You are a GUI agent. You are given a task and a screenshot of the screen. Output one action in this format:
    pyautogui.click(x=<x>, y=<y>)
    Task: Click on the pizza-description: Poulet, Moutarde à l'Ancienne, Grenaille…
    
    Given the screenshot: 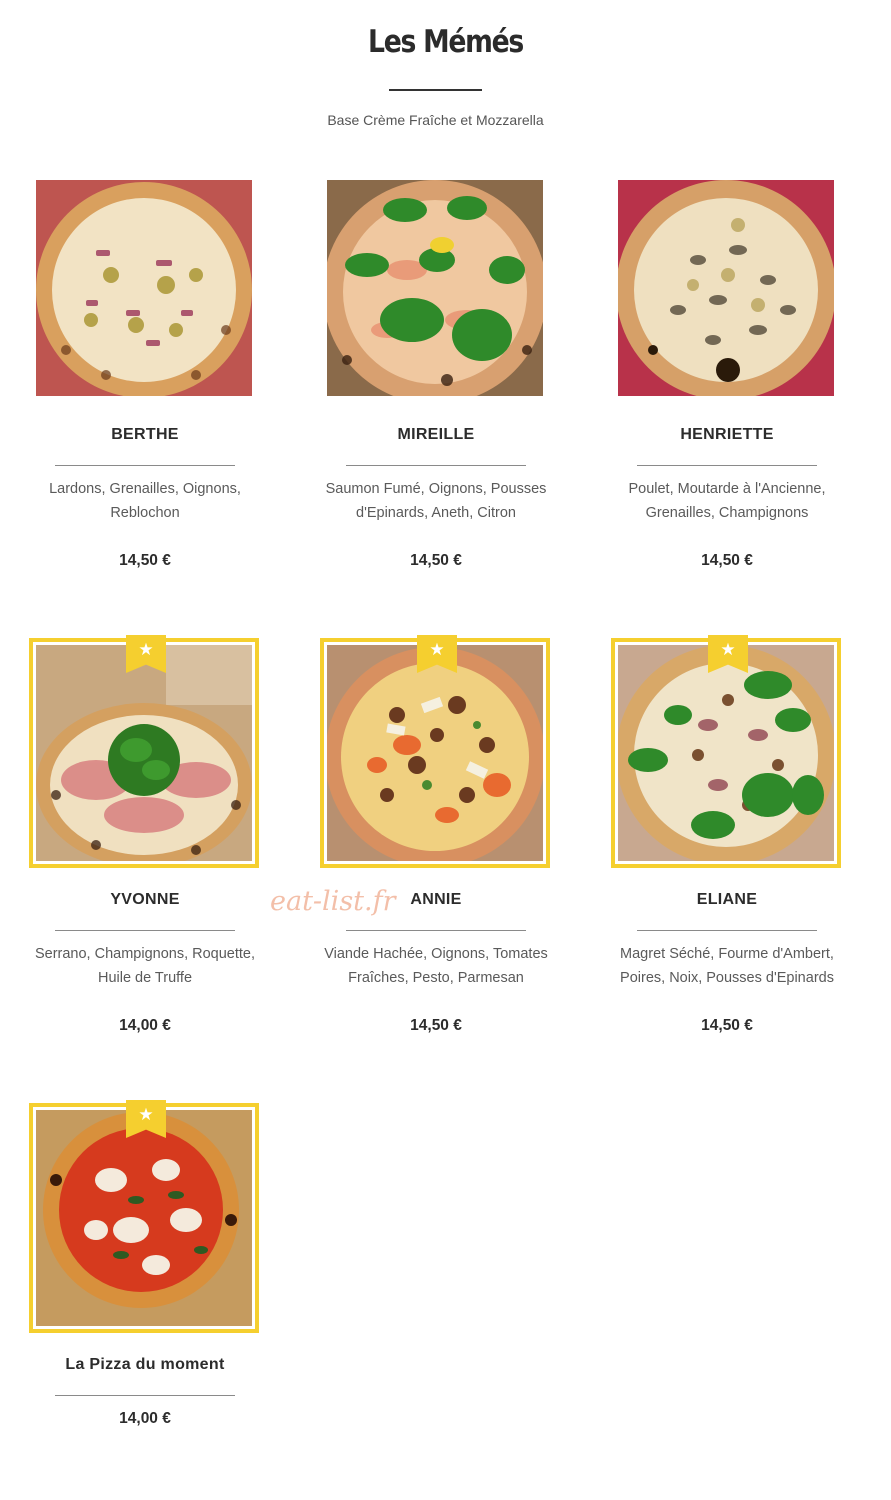 What is the action you would take?
    pyautogui.click(x=727, y=501)
    